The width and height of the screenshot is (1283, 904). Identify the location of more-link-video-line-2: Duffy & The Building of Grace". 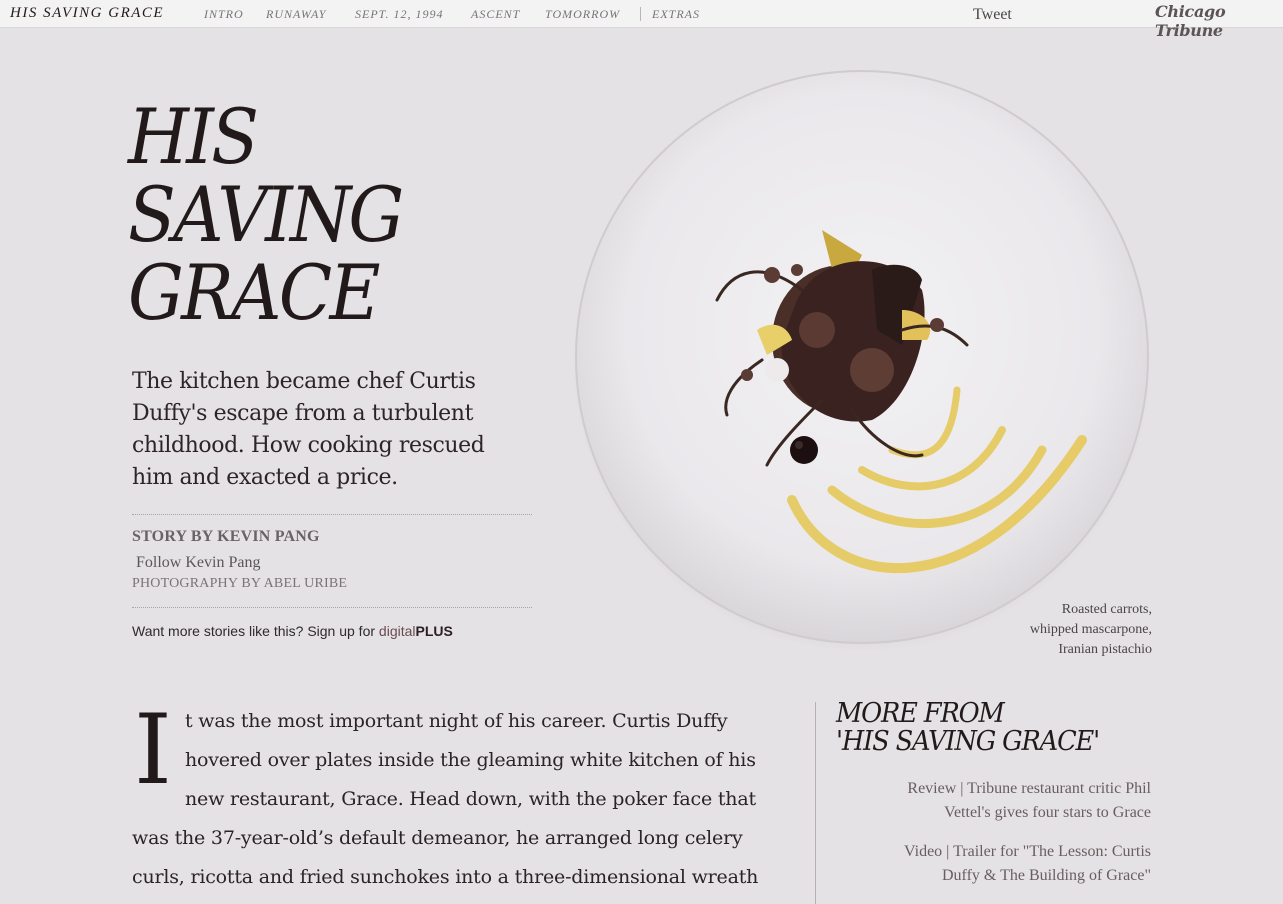
(991, 876).